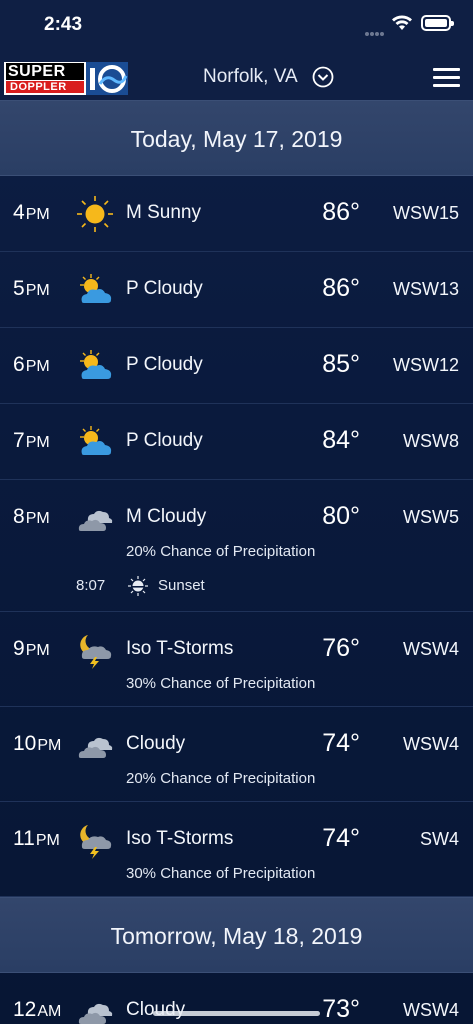  What do you see at coordinates (181, 585) in the screenshot?
I see `sunset-label: Sunset` at bounding box center [181, 585].